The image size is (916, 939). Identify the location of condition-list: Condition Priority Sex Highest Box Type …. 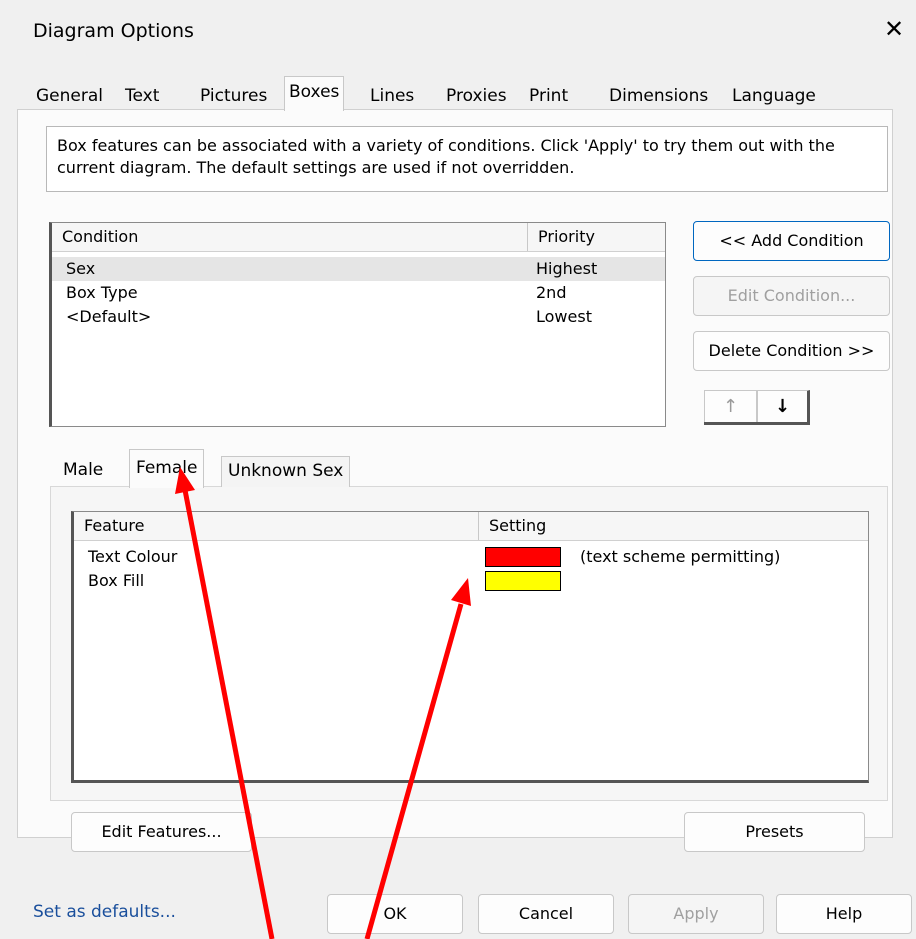
(357, 324).